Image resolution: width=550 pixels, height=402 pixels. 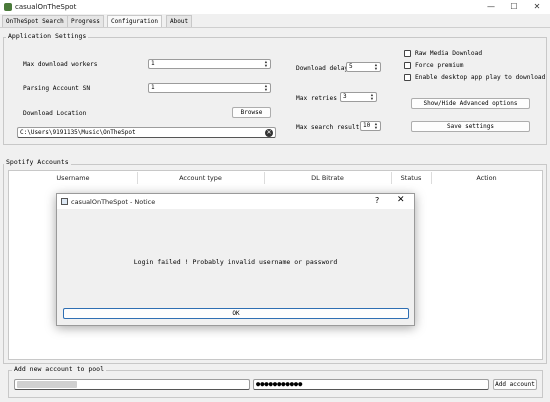 What do you see at coordinates (351, 66) in the screenshot?
I see `download-delay-value: 5` at bounding box center [351, 66].